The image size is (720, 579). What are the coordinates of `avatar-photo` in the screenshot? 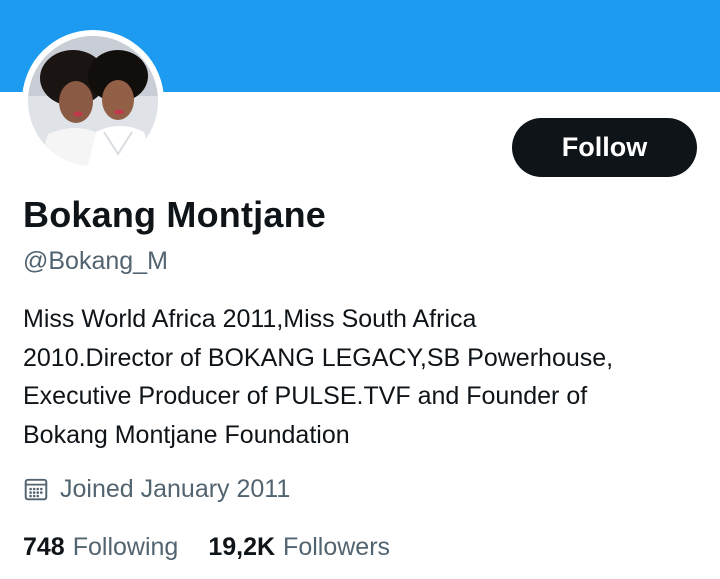 It's located at (93, 101).